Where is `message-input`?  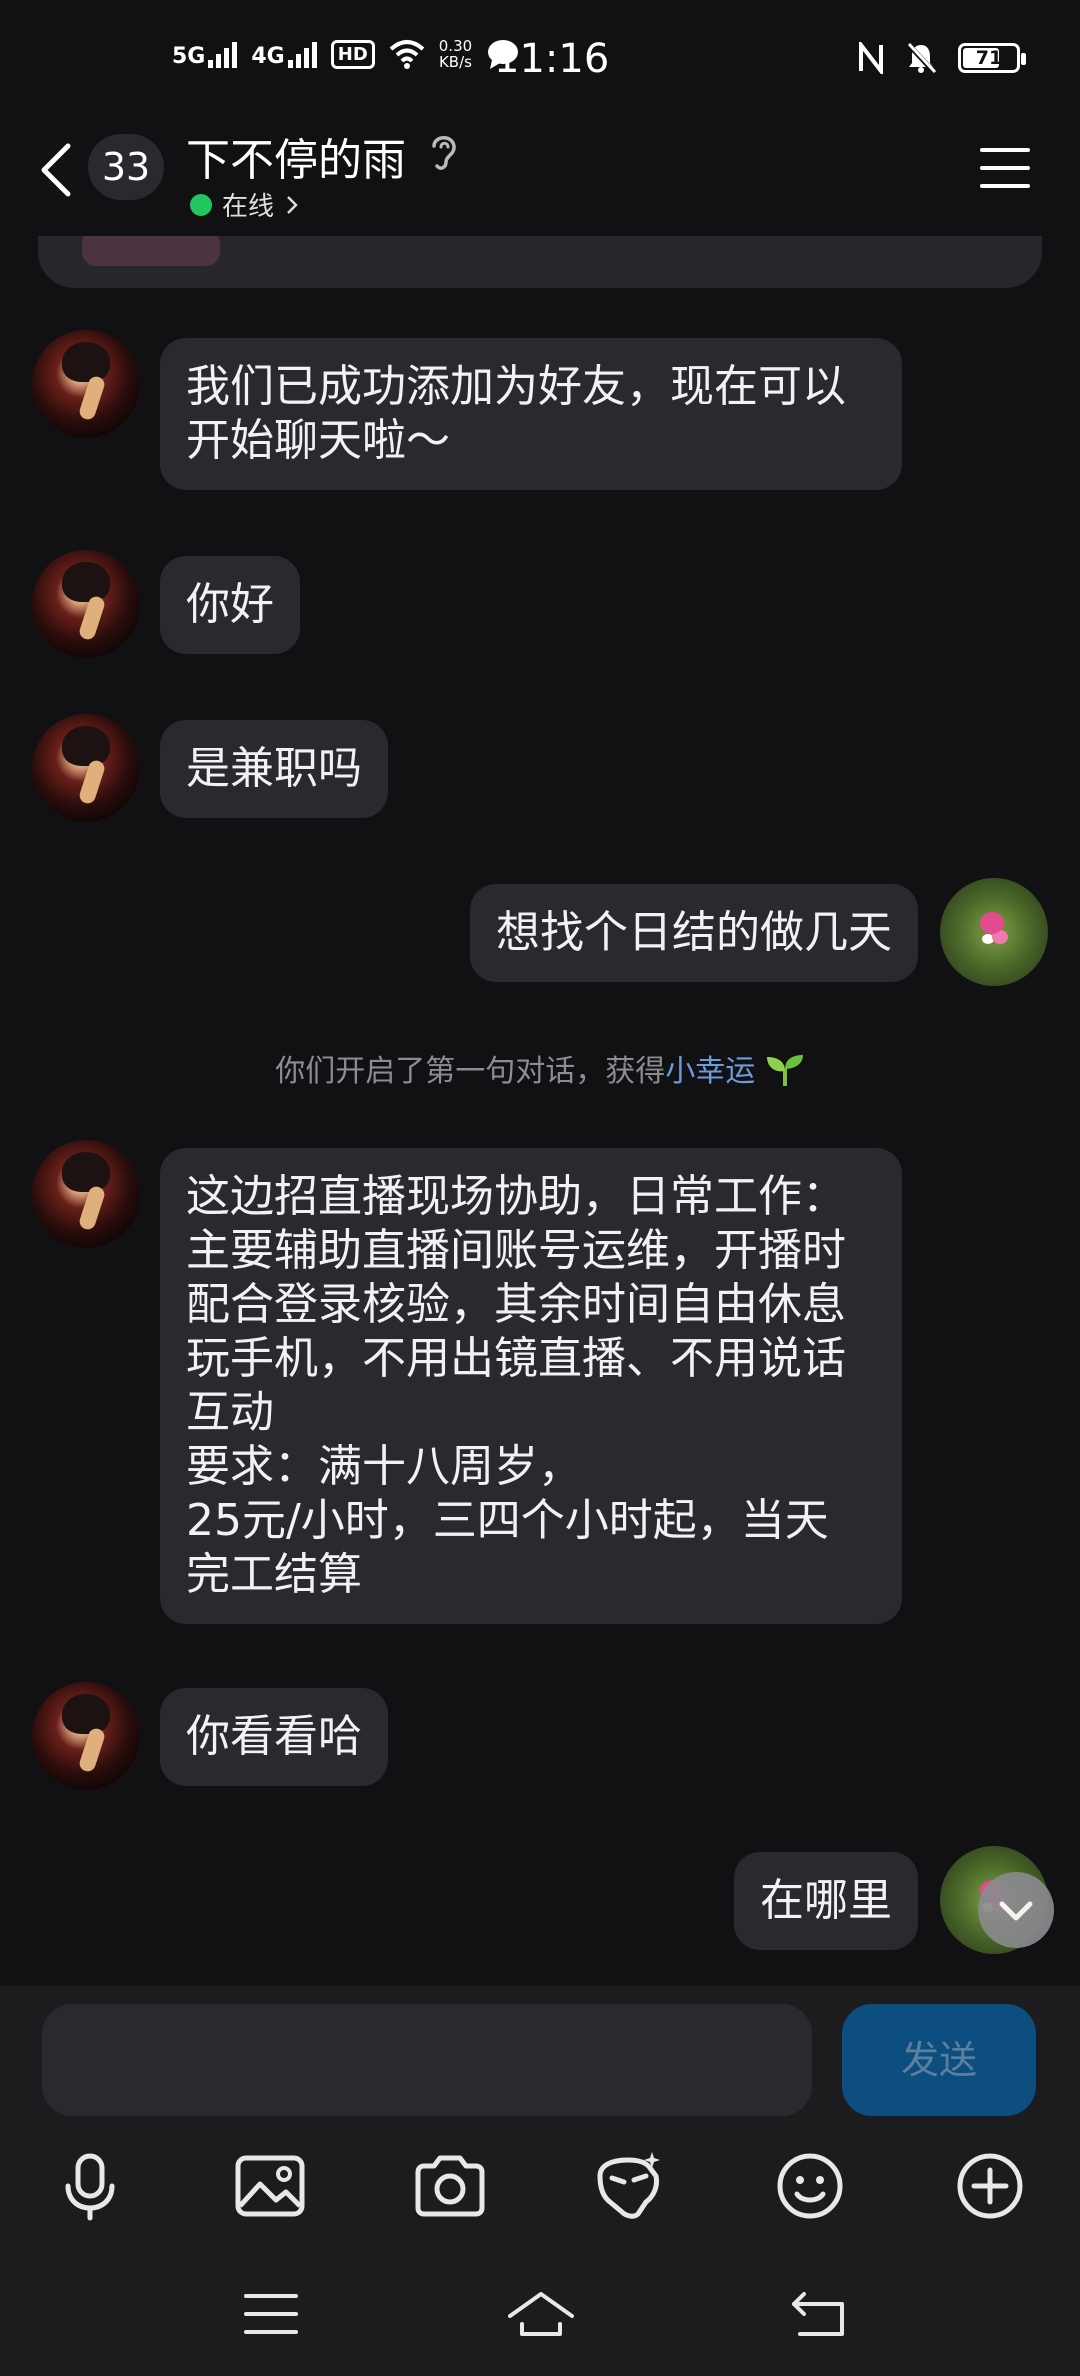
message-input is located at coordinates (427, 2060).